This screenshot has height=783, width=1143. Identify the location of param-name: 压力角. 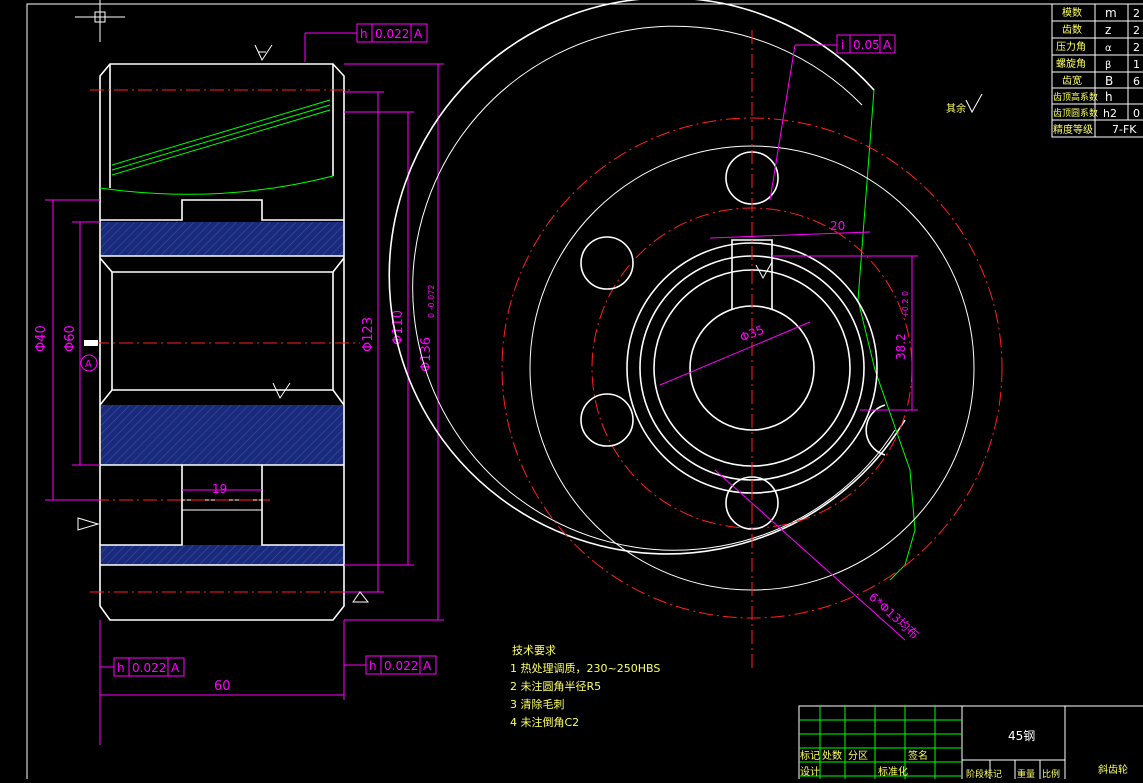
(1071, 46).